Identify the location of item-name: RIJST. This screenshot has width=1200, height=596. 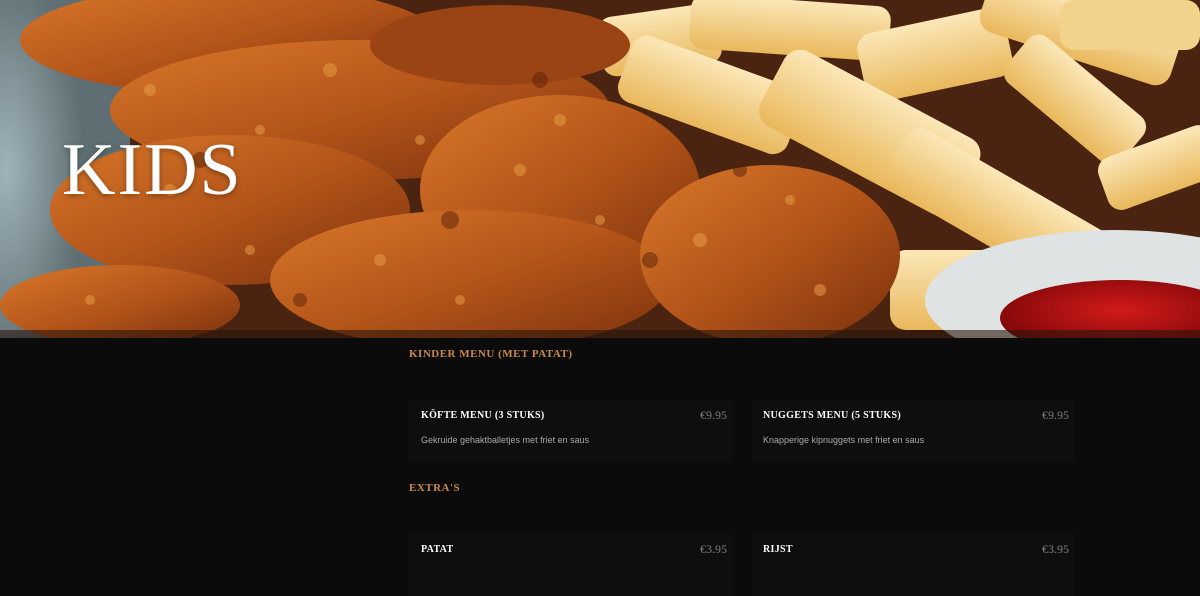
(778, 549).